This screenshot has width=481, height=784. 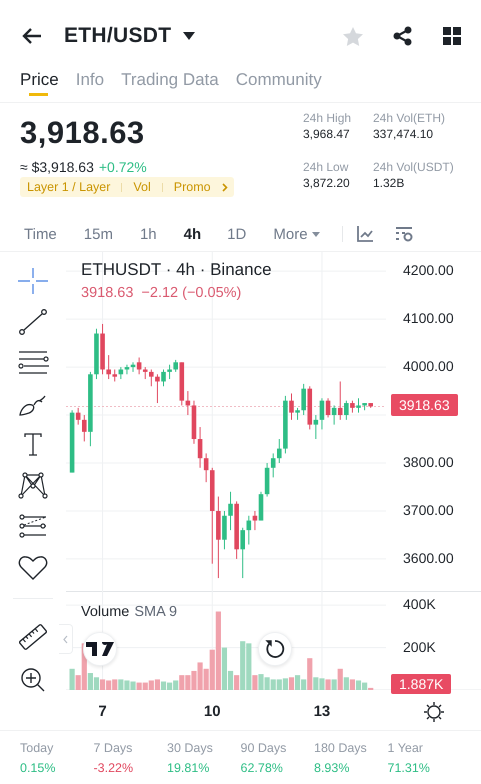 I want to click on trend-line-icon, so click(x=33, y=322).